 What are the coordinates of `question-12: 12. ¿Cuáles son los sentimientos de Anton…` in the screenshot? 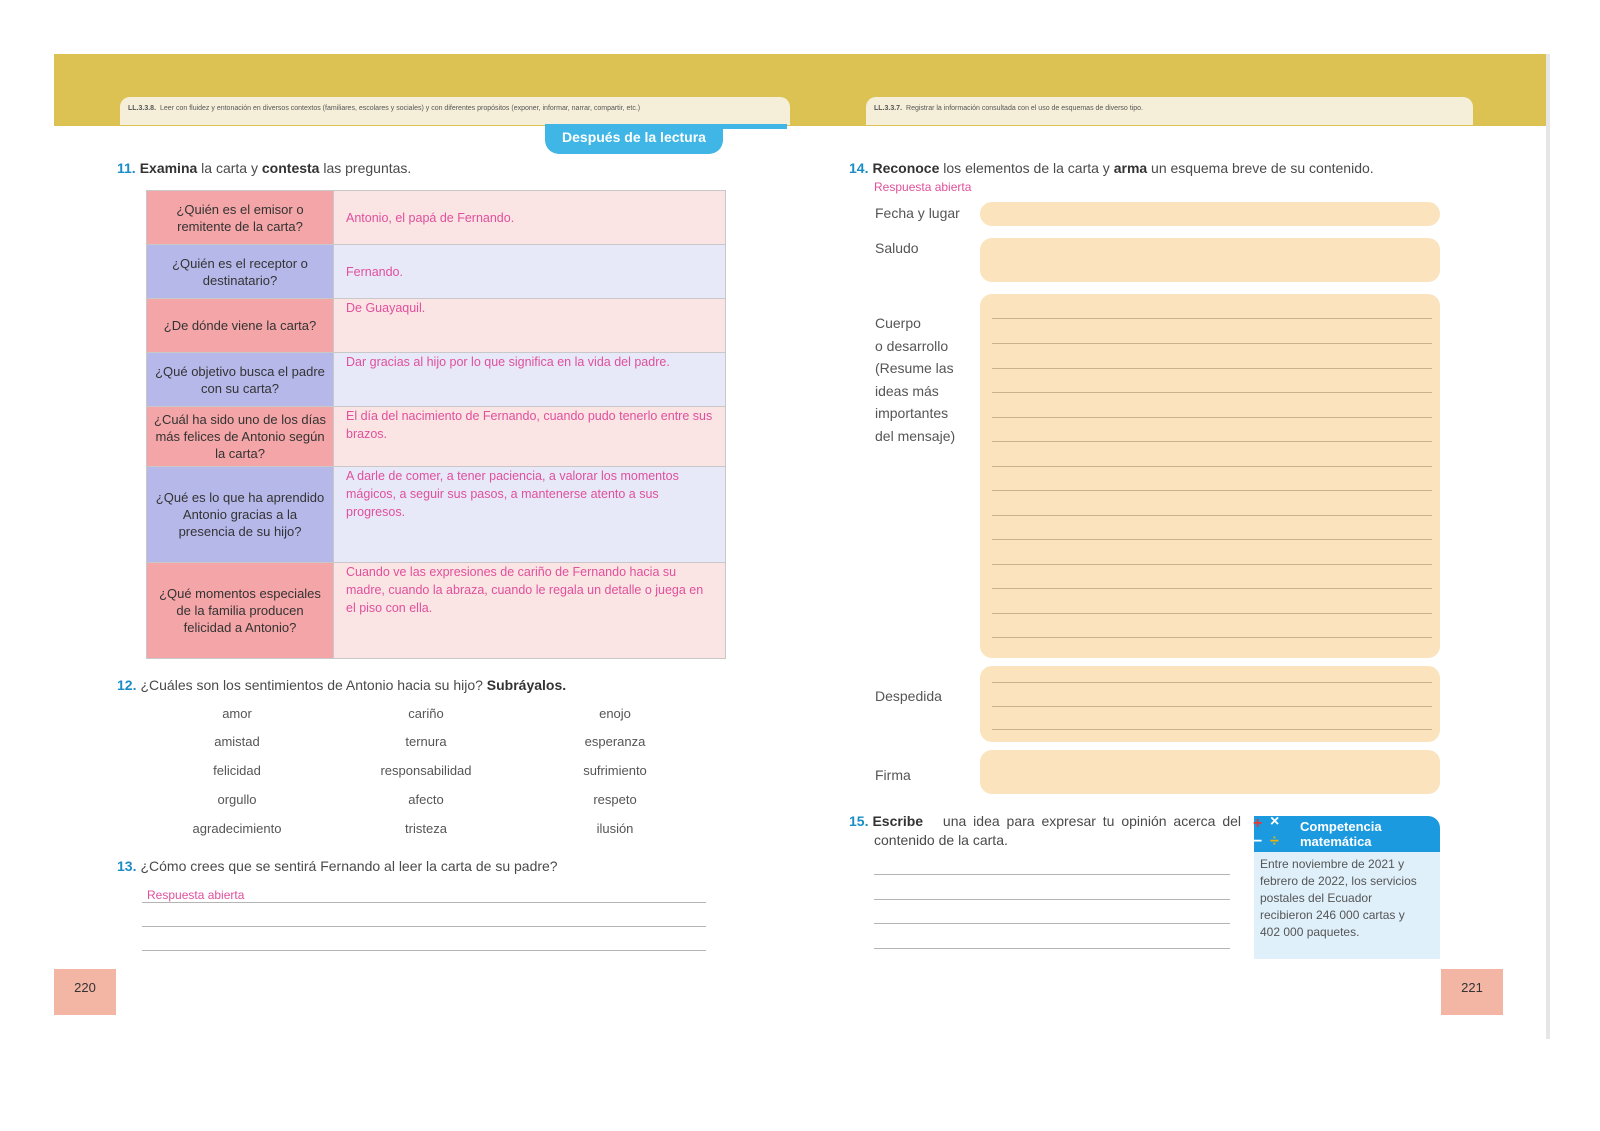 It's located at (341, 685).